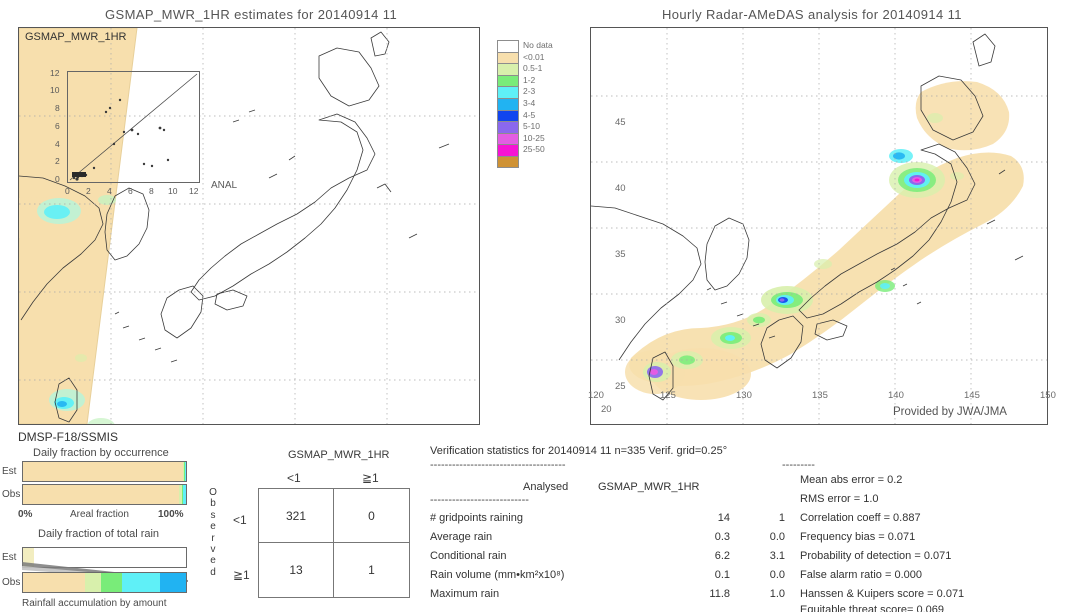 This screenshot has width=1080, height=612. I want to click on right-map-lon-120: 120, so click(596, 395).